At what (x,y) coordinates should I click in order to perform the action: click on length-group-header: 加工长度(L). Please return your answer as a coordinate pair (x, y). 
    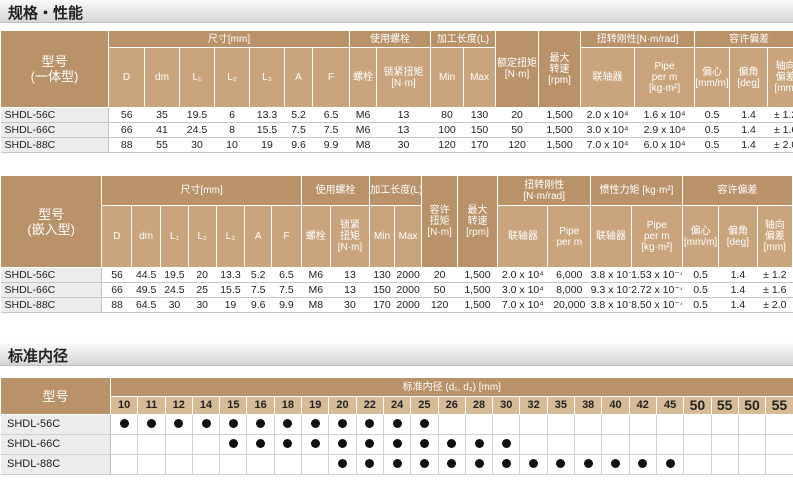
    Looking at the image, I should click on (463, 39).